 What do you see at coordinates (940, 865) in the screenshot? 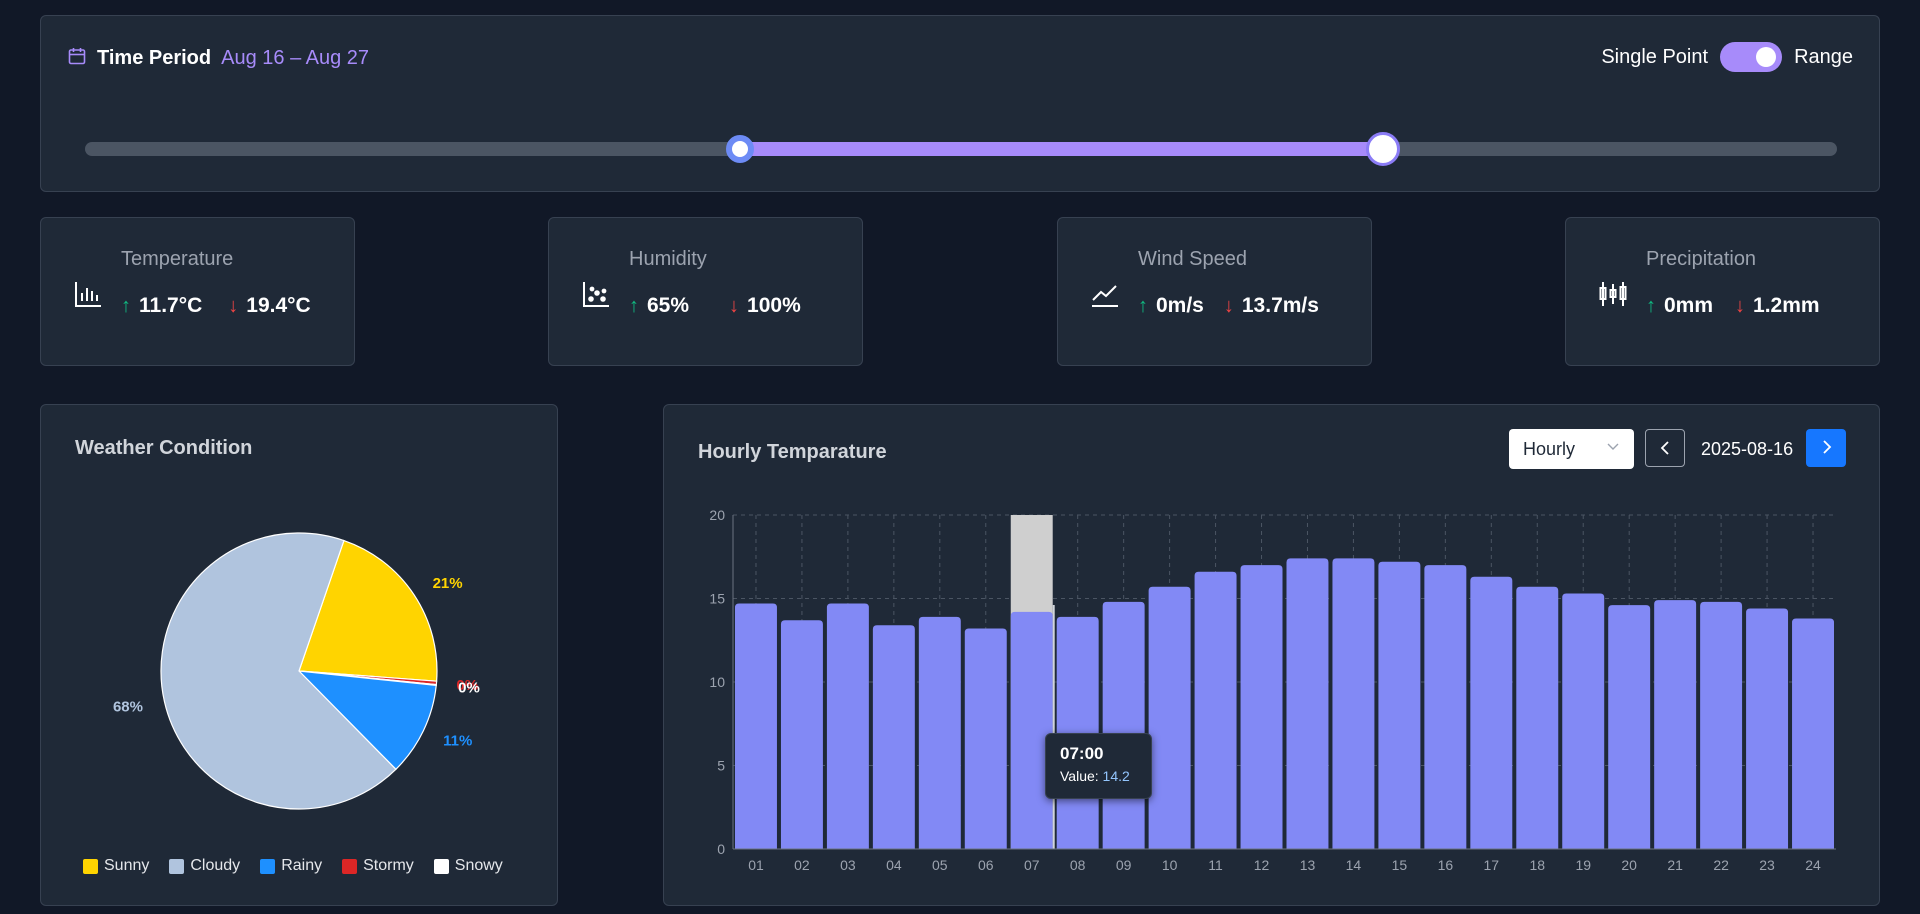
I see `x-tick-label: 05` at bounding box center [940, 865].